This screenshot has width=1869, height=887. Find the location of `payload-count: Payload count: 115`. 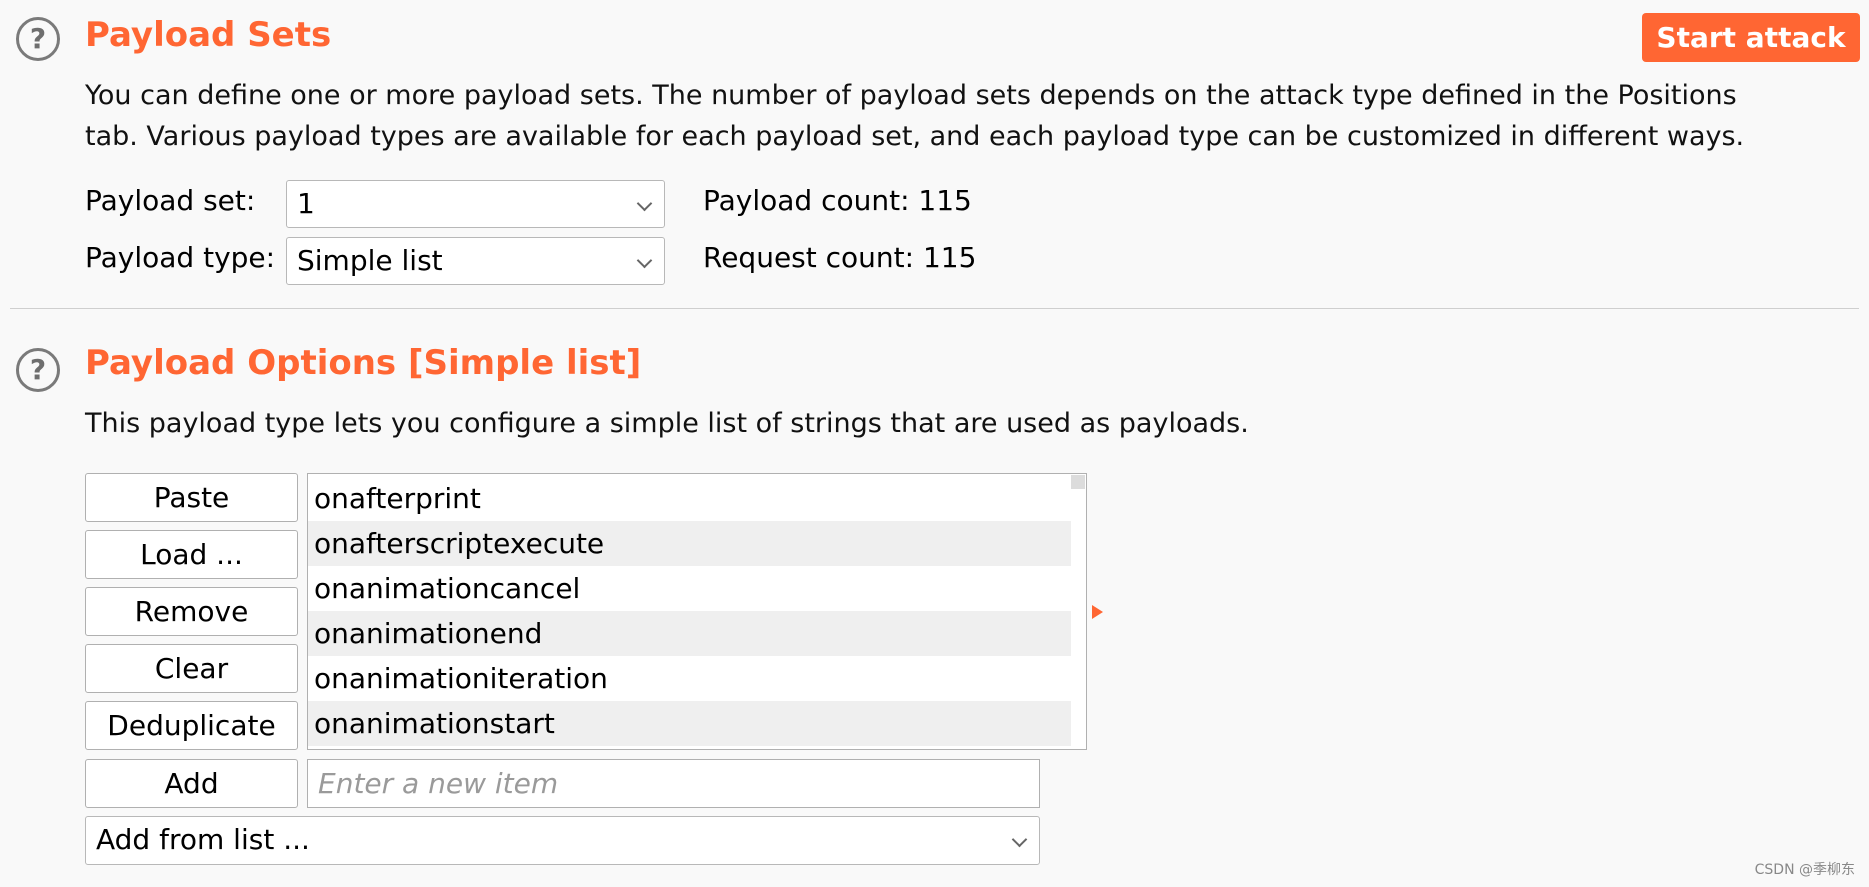

payload-count: Payload count: 115 is located at coordinates (837, 200).